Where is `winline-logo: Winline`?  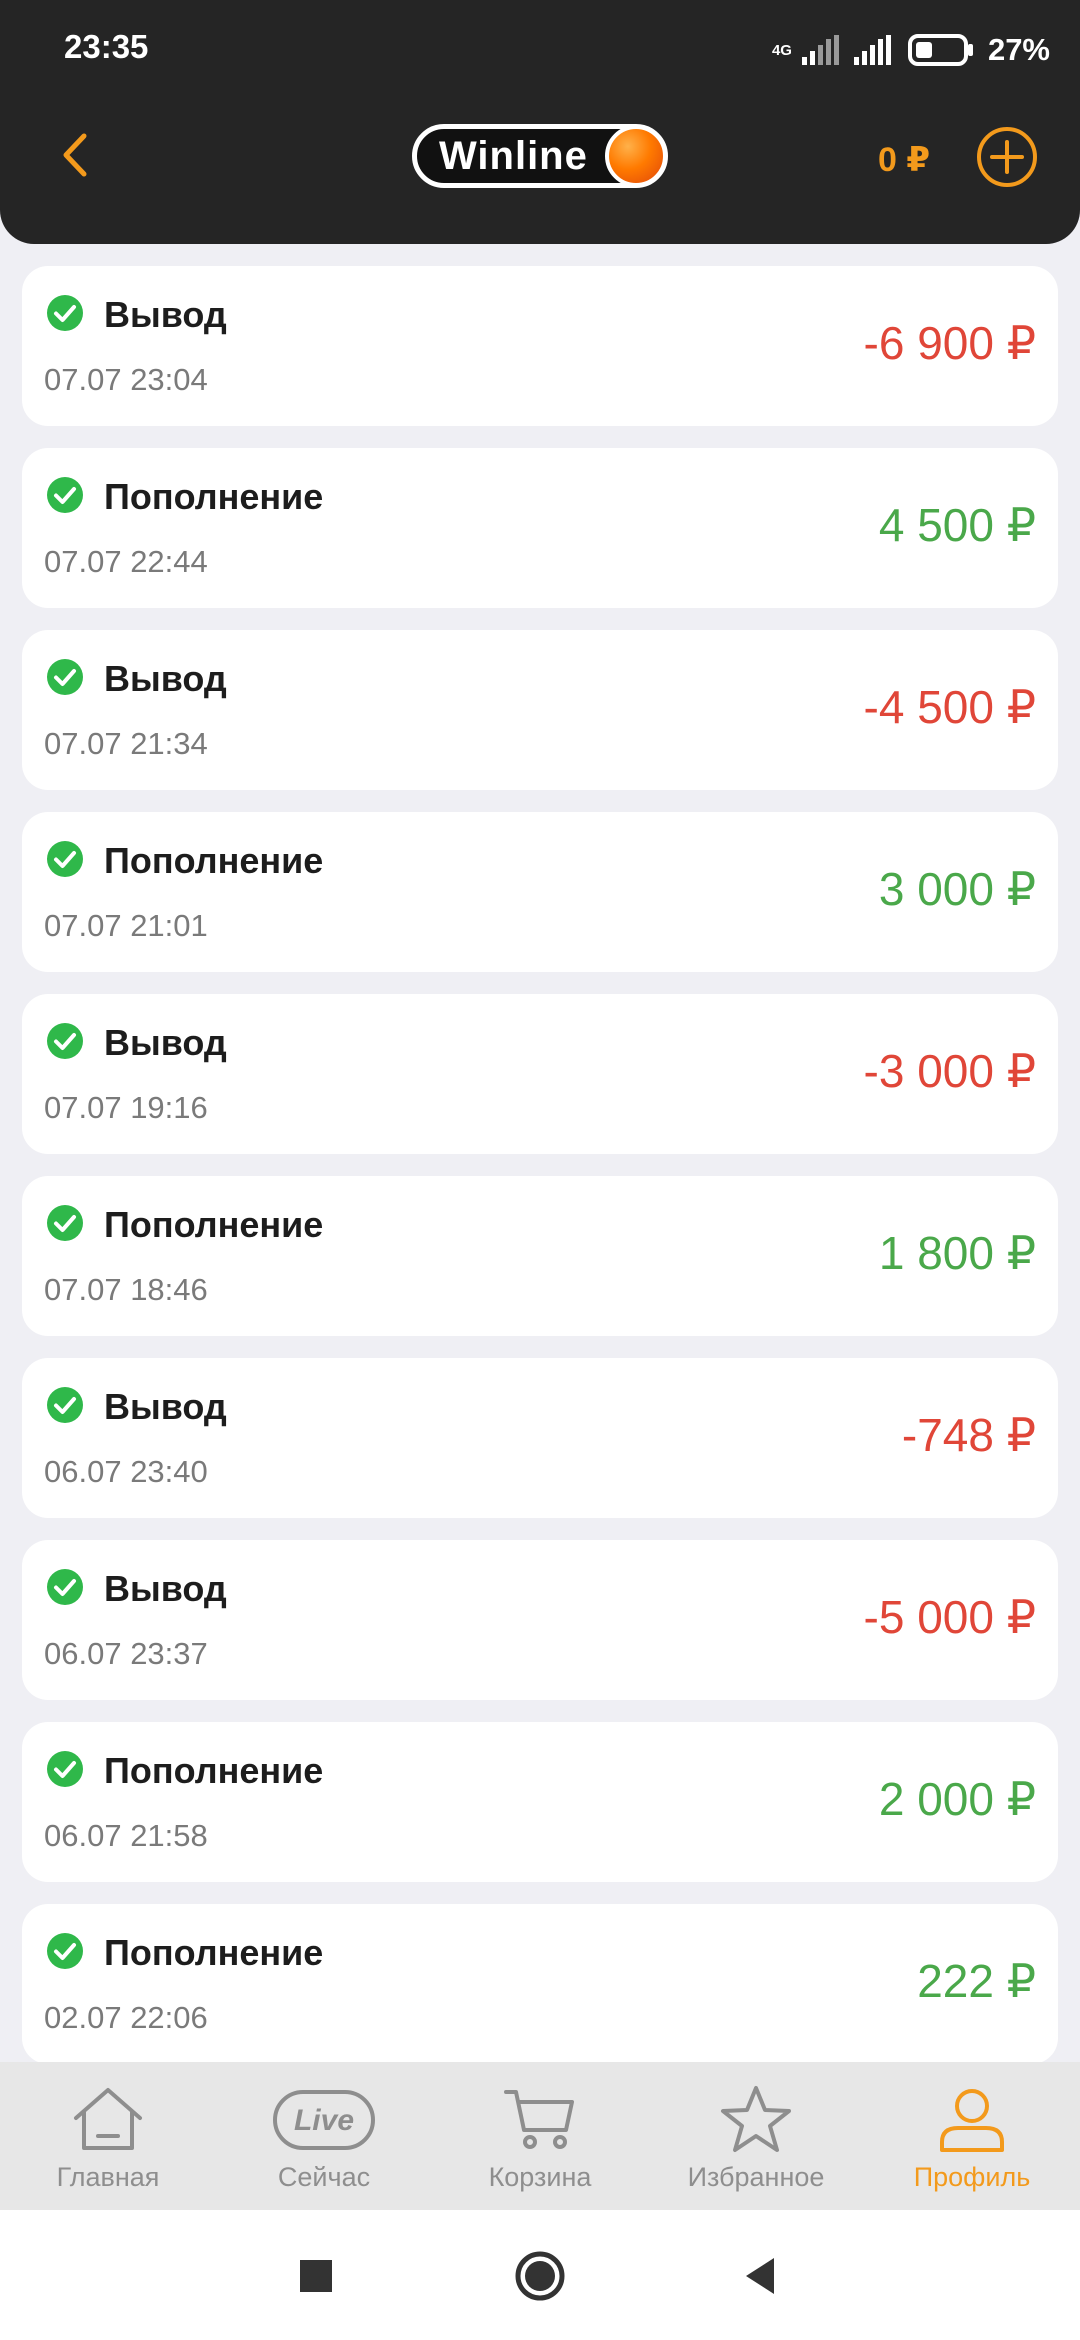
winline-logo: Winline is located at coordinates (540, 156).